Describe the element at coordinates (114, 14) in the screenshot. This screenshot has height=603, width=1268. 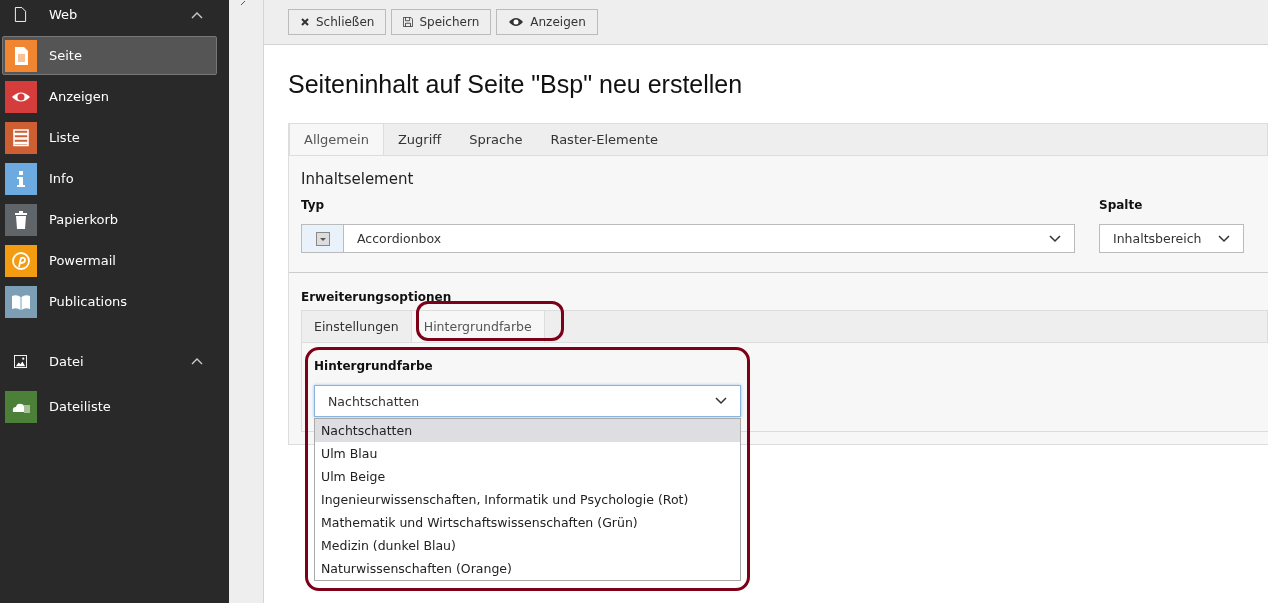
I see `module-group-header: Web` at that location.